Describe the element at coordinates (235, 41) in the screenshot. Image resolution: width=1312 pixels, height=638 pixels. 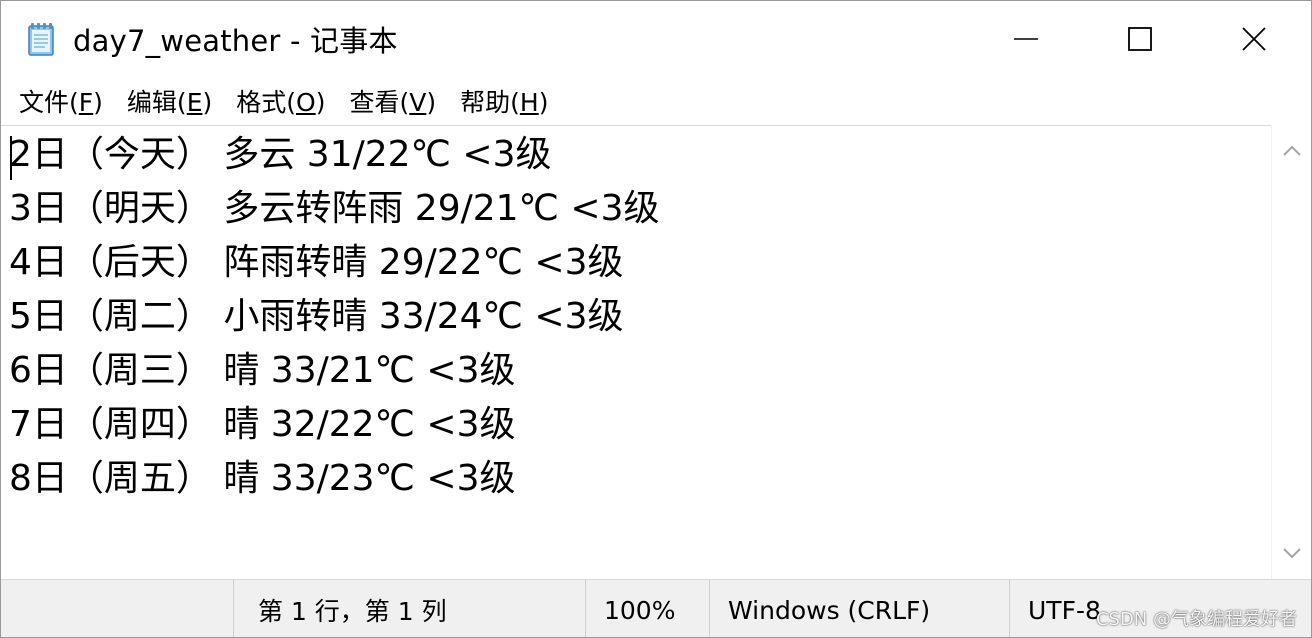
I see `window-title: day7_weather - 记事本` at that location.